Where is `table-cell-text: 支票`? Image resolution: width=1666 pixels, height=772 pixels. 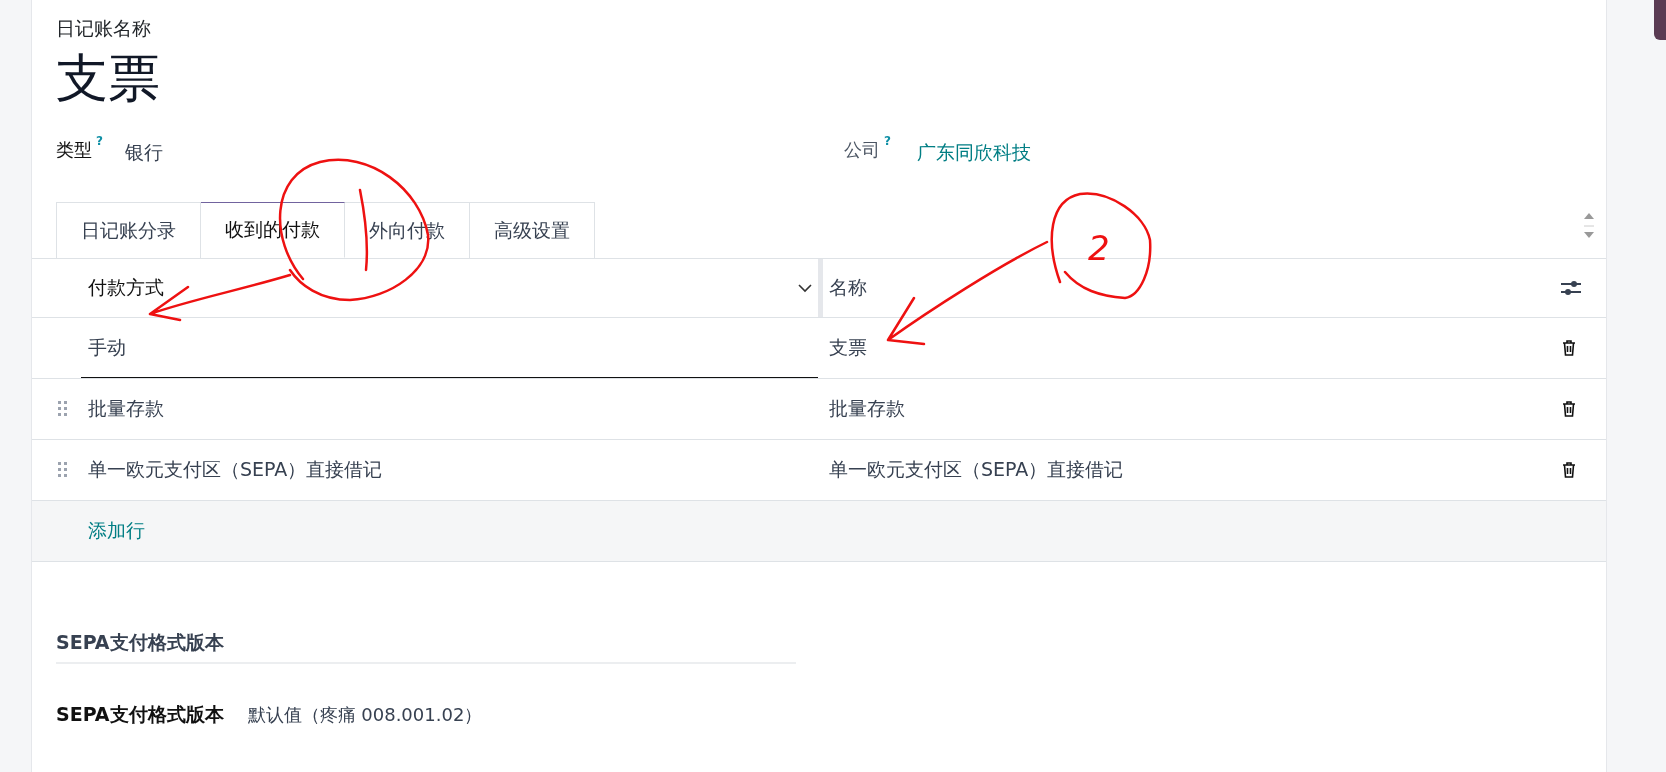
table-cell-text: 支票 is located at coordinates (848, 347).